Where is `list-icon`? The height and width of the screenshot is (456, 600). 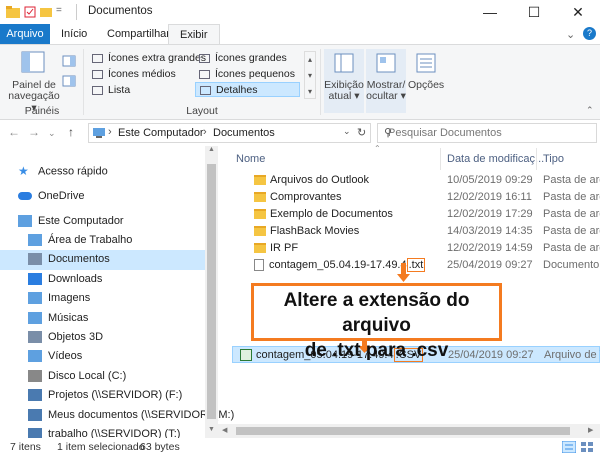 list-icon is located at coordinates (97, 90).